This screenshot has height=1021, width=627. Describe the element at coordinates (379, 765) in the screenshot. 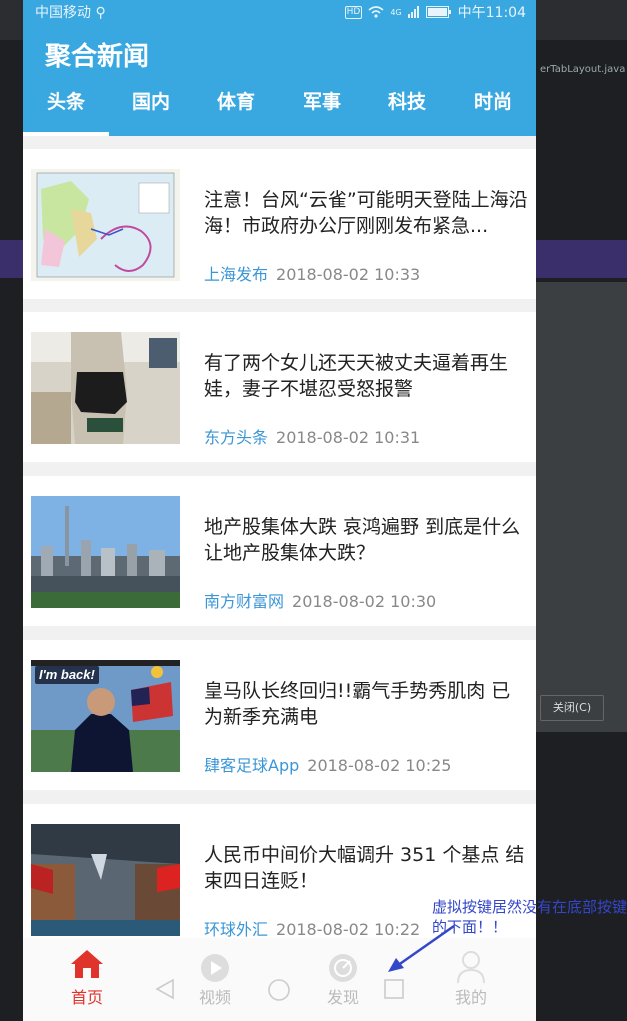

I see `news-time: 2018-08-02 10:25` at that location.